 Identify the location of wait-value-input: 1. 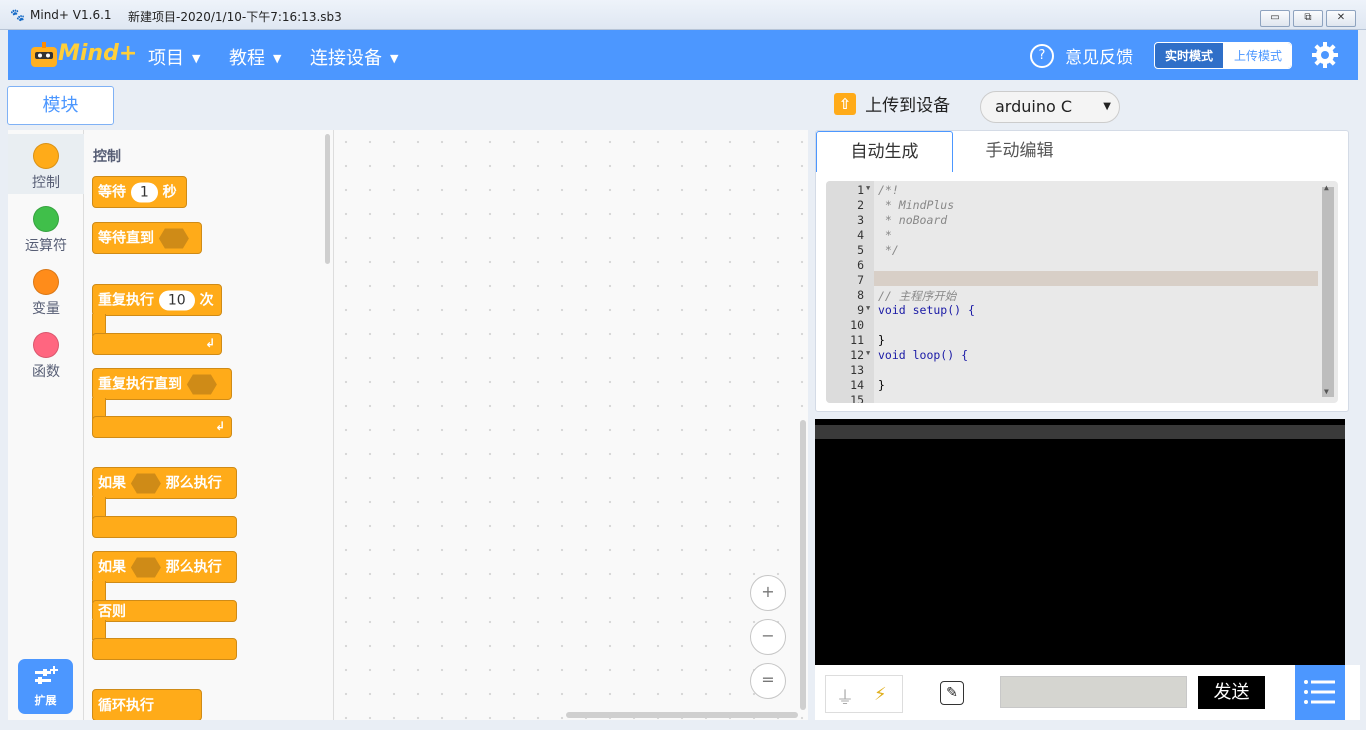
(144, 192).